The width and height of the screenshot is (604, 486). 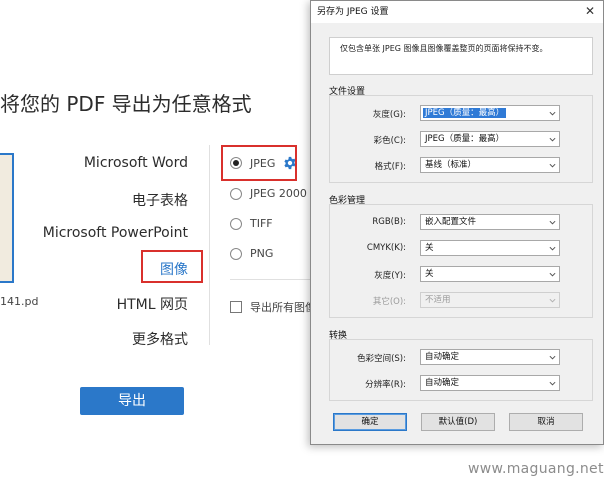 I want to click on radio-jpeg2000-label: JPEG 2000, so click(x=278, y=193).